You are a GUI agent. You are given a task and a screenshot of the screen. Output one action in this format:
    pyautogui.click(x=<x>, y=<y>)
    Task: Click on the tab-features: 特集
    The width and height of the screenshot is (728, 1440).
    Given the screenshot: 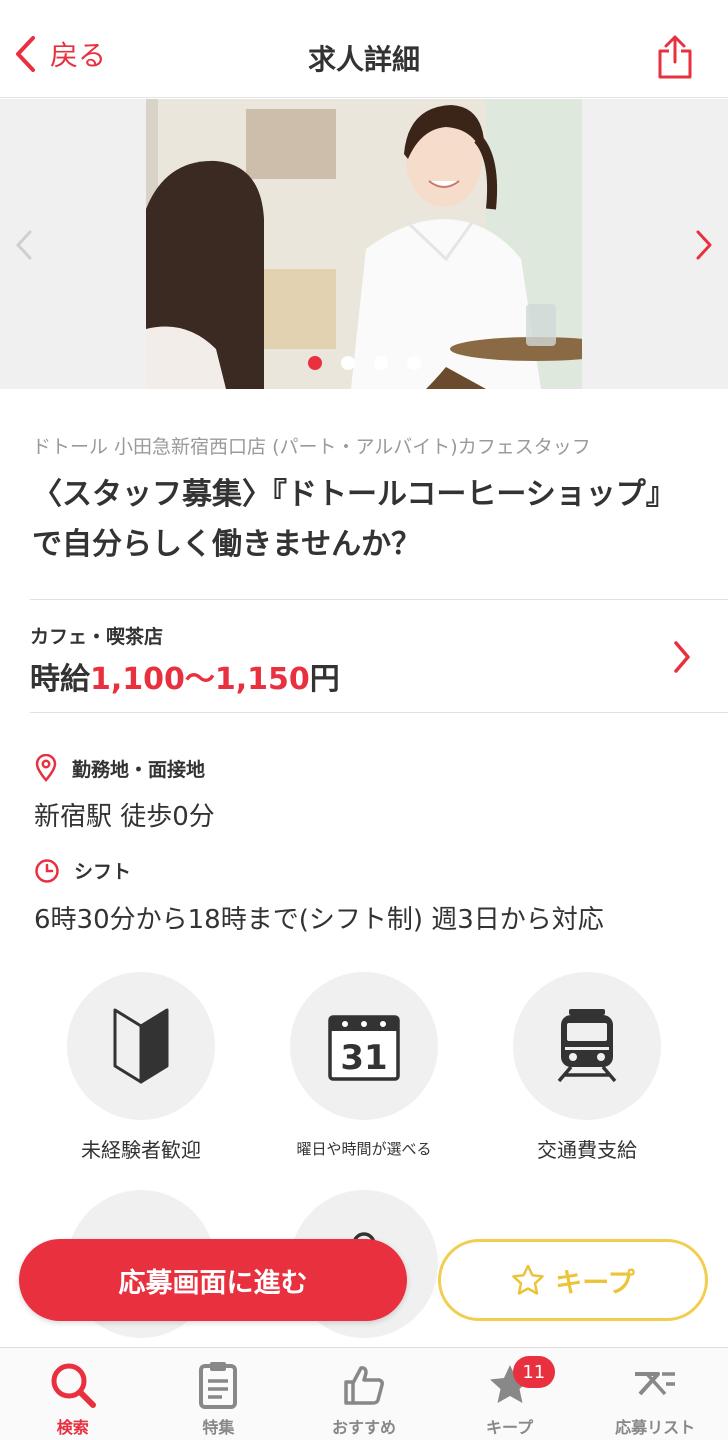 What is the action you would take?
    pyautogui.click(x=219, y=1394)
    